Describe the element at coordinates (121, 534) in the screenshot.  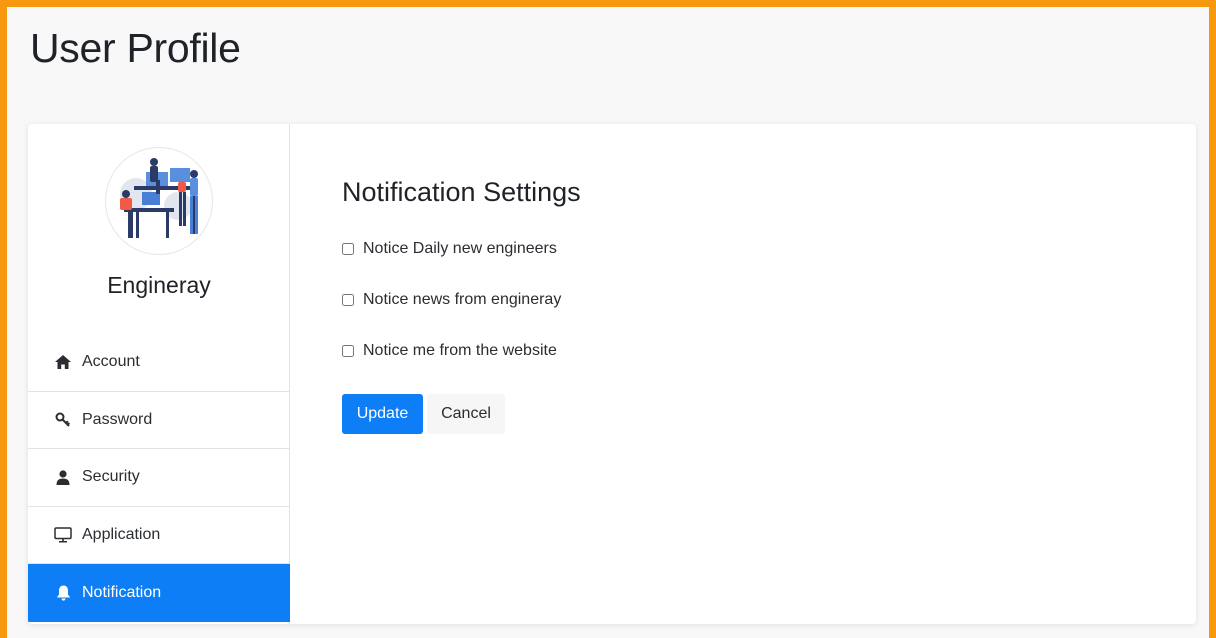
I see `sidebar-item-label: Application` at that location.